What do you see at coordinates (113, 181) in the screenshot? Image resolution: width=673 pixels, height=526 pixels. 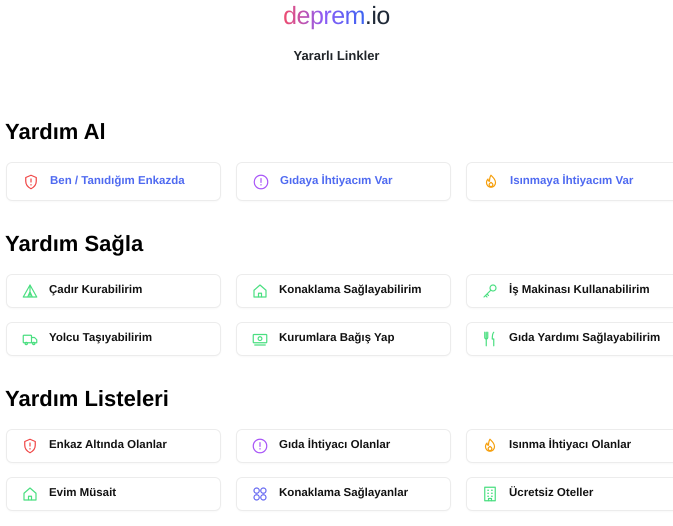 I see `link-card: Ben / Tanıdığım Enkazda` at bounding box center [113, 181].